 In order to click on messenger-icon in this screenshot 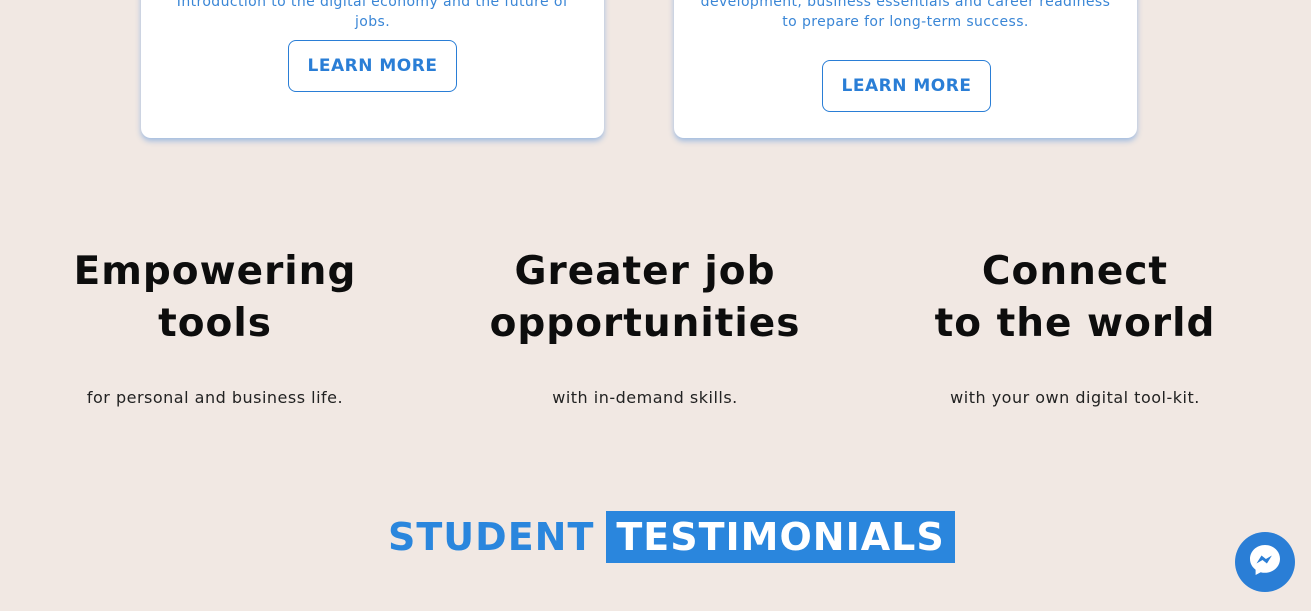, I will do `click(1265, 562)`.